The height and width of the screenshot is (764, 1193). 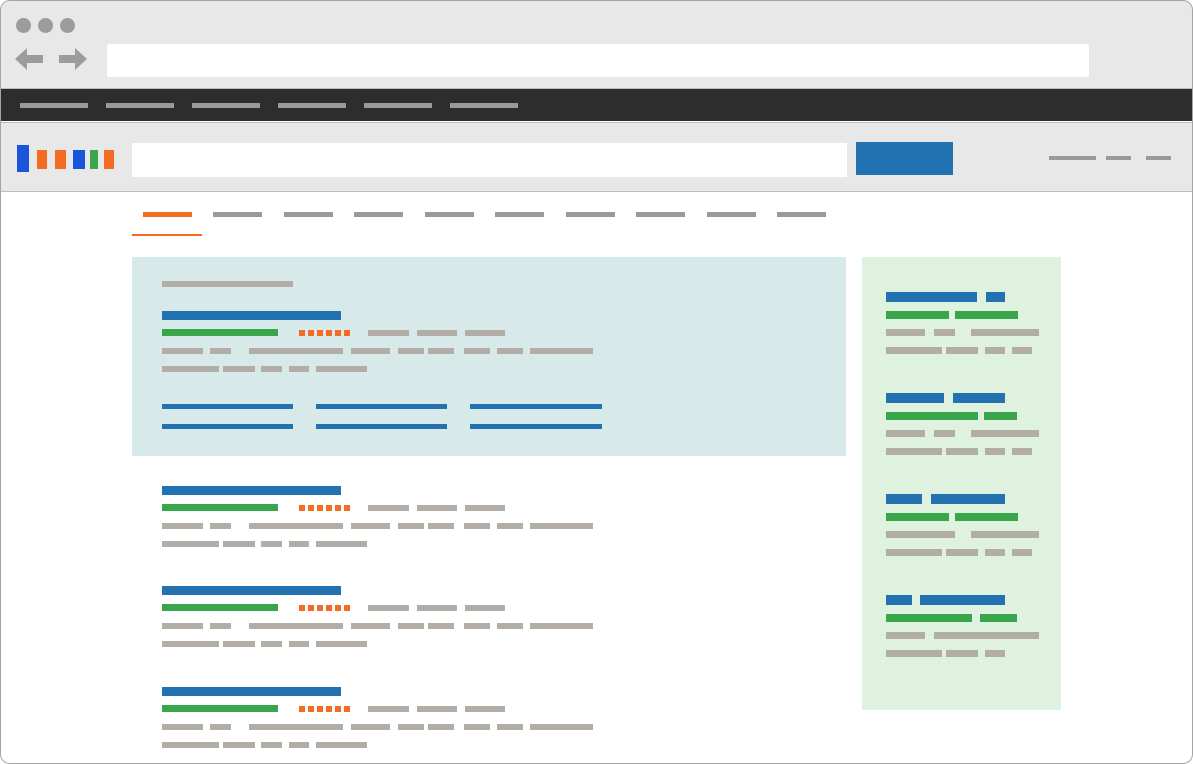 What do you see at coordinates (42, 159) in the screenshot?
I see `logo-letter` at bounding box center [42, 159].